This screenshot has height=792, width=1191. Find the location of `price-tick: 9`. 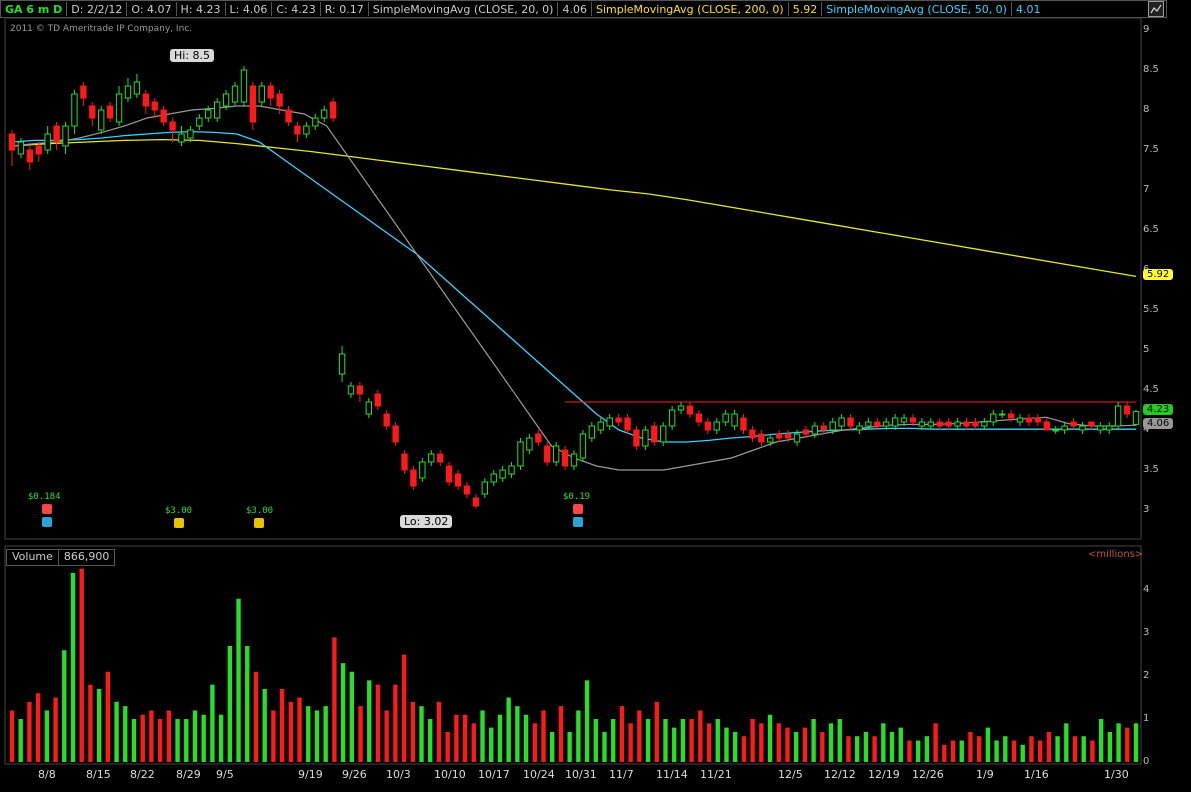

price-tick: 9 is located at coordinates (1146, 29).